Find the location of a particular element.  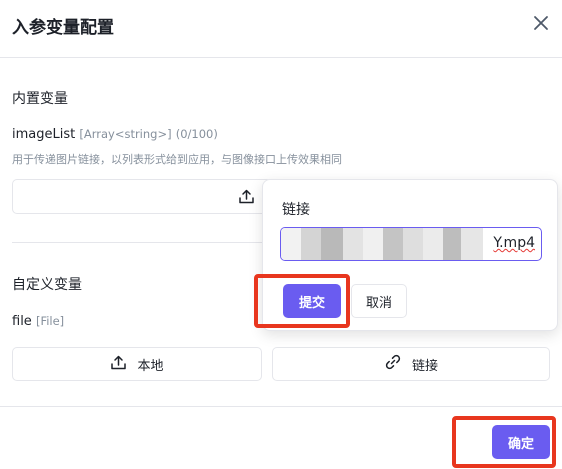

link-upload-button: 链接 is located at coordinates (411, 364).